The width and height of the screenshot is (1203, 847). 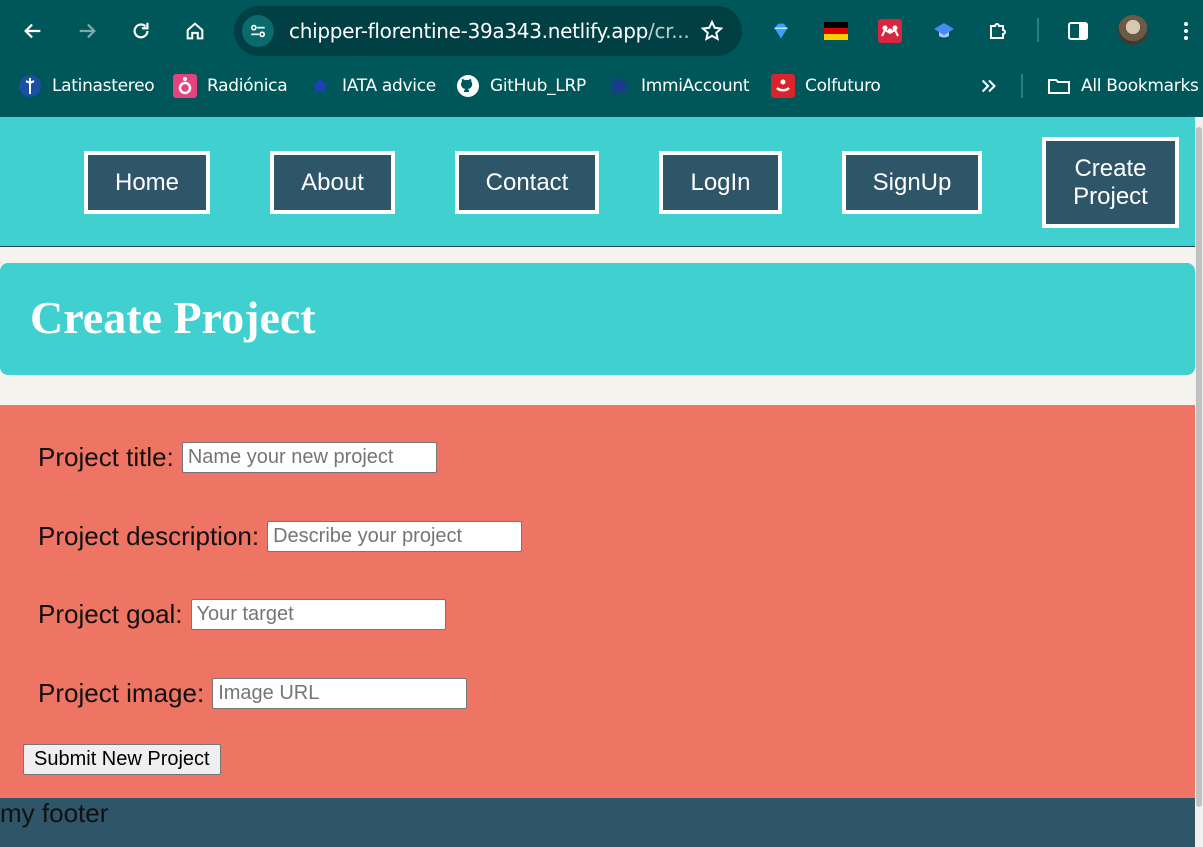 I want to click on back-arrow-icon, so click(x=33, y=31).